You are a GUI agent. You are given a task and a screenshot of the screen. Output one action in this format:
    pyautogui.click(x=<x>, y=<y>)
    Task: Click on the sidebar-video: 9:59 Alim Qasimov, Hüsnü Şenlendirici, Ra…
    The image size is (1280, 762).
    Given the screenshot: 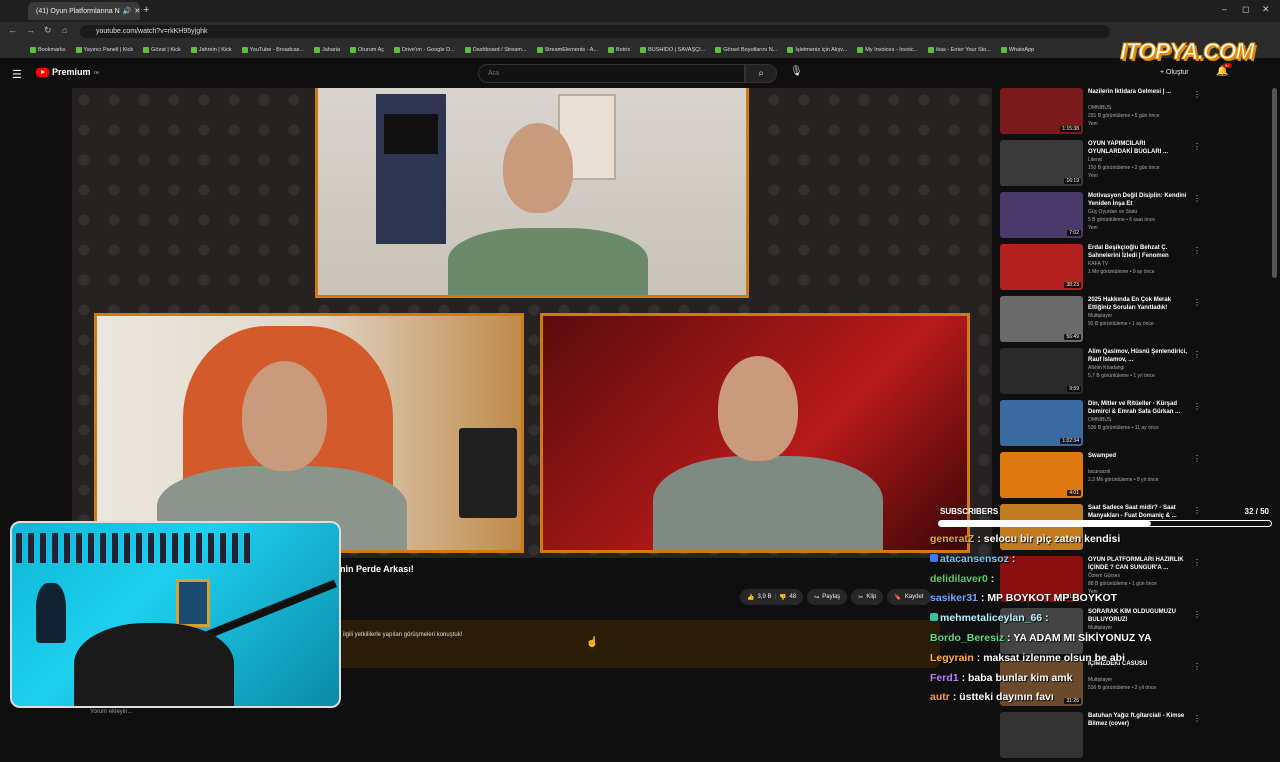 What is the action you would take?
    pyautogui.click(x=1100, y=373)
    